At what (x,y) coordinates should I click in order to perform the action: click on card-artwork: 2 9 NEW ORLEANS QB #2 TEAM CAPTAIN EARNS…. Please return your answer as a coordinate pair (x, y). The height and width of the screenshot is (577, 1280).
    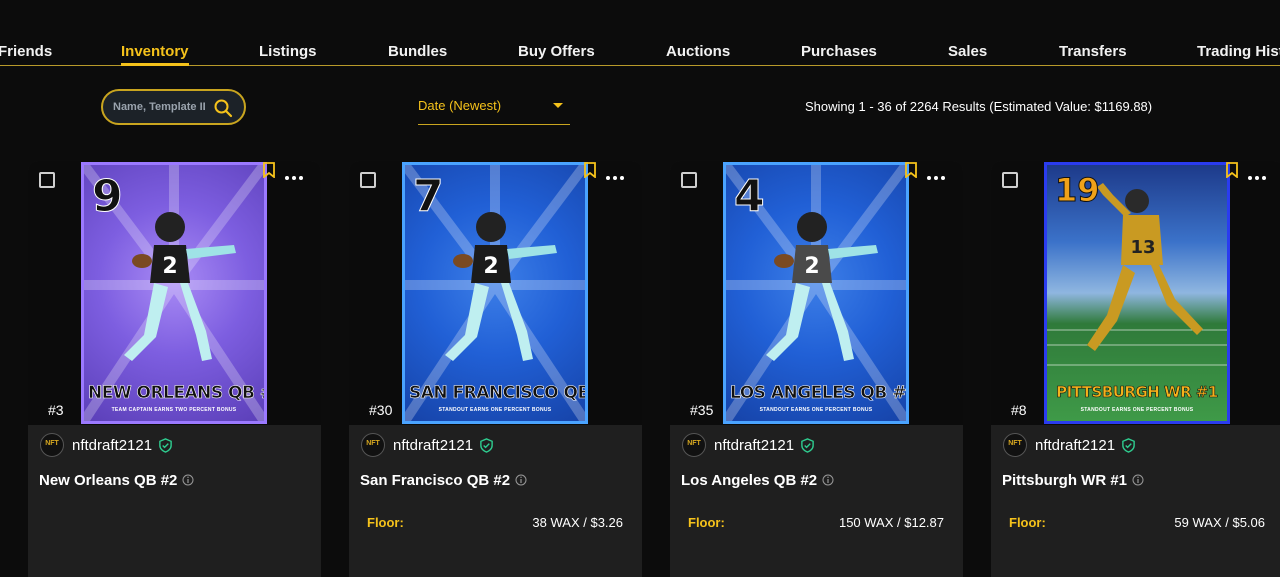
    Looking at the image, I should click on (174, 293).